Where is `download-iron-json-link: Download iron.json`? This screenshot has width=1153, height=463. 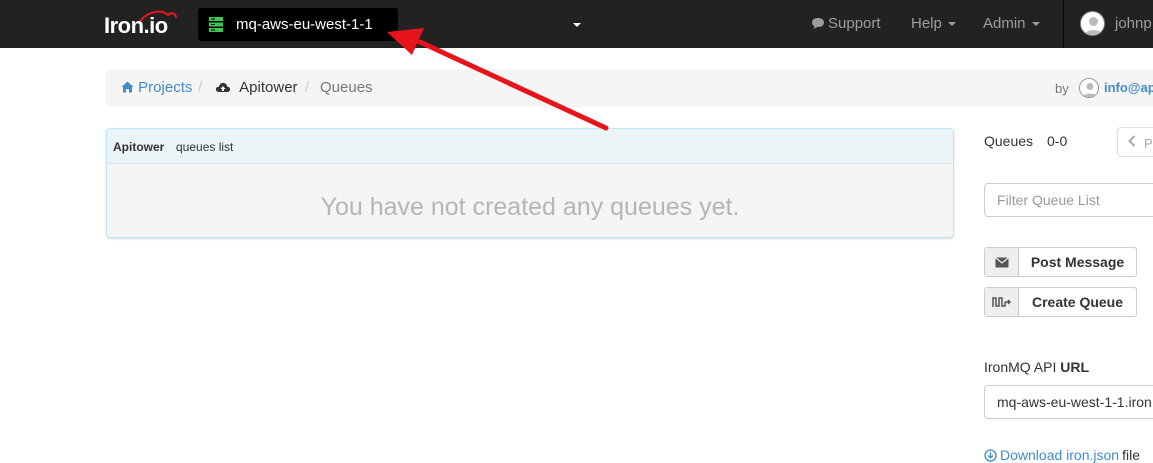
download-iron-json-link: Download iron.json is located at coordinates (1059, 455).